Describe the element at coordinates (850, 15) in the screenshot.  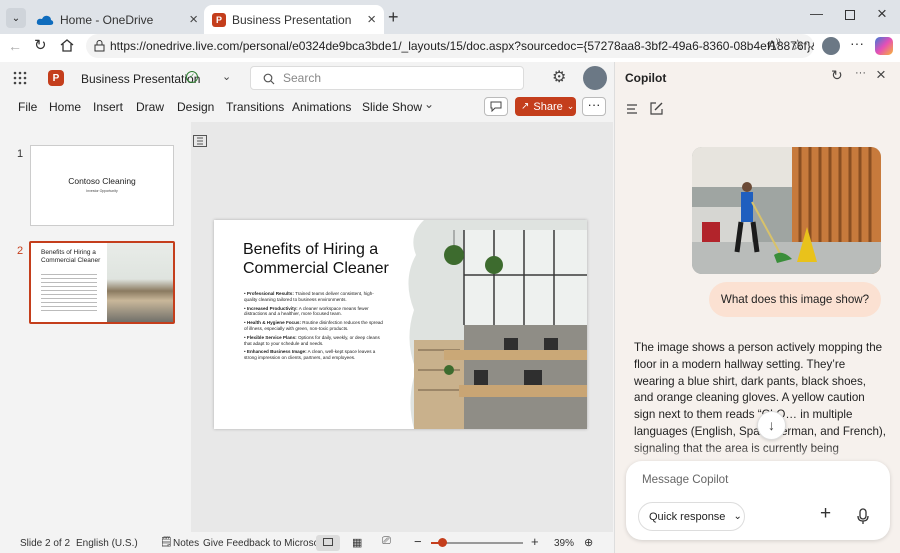
I see `maximize-button` at that location.